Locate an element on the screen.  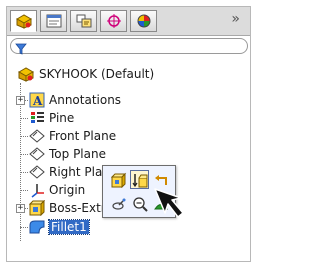
tab-configurationmanager is located at coordinates (83, 21).